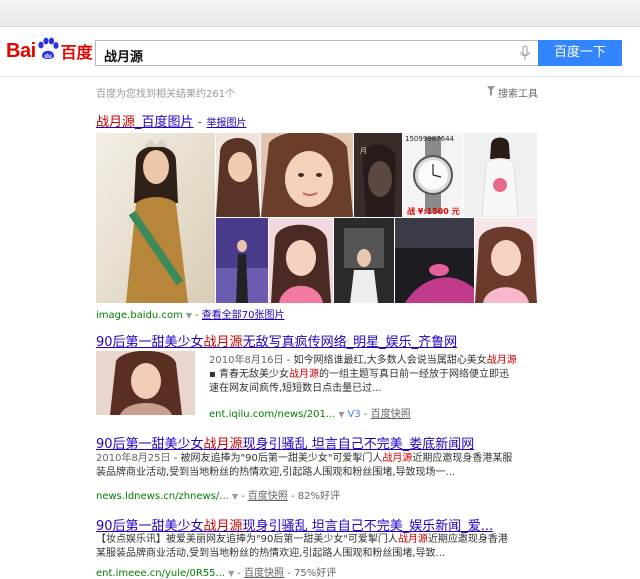  I want to click on result-1-link: 90后第一甜美少女战月源无敌写真疯传网络_明星_娱乐_齐鲁网, so click(276, 342).